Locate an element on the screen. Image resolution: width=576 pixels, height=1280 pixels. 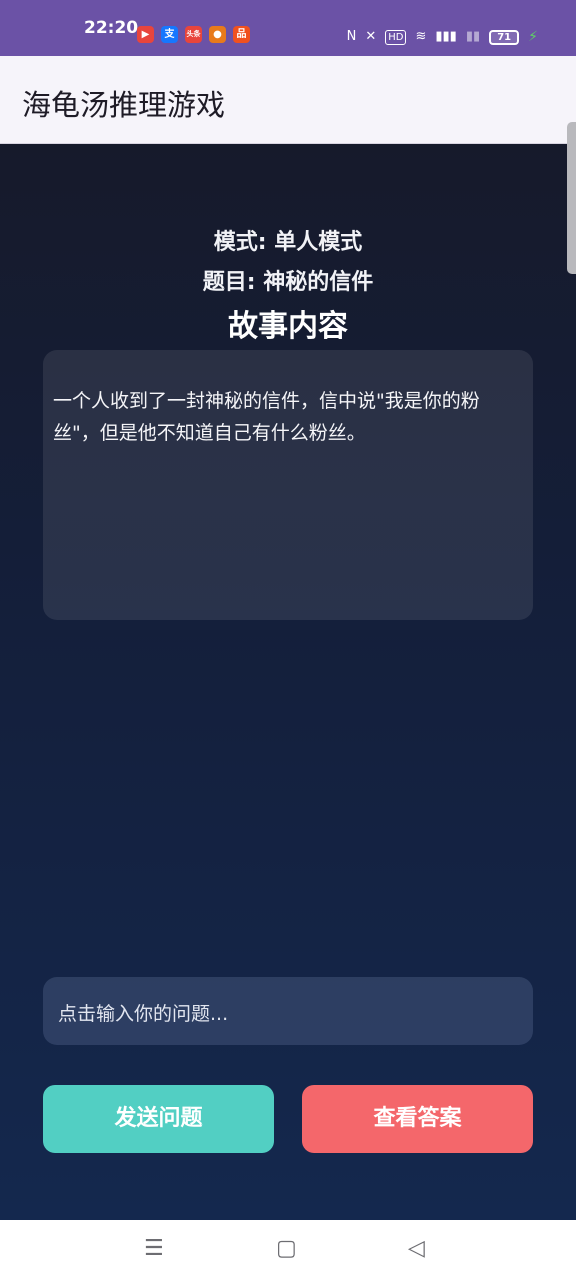
system-icons: N ✕ HD ≋ ▮▮▮ ▮▮ 71 ⚡ is located at coordinates (442, 37).